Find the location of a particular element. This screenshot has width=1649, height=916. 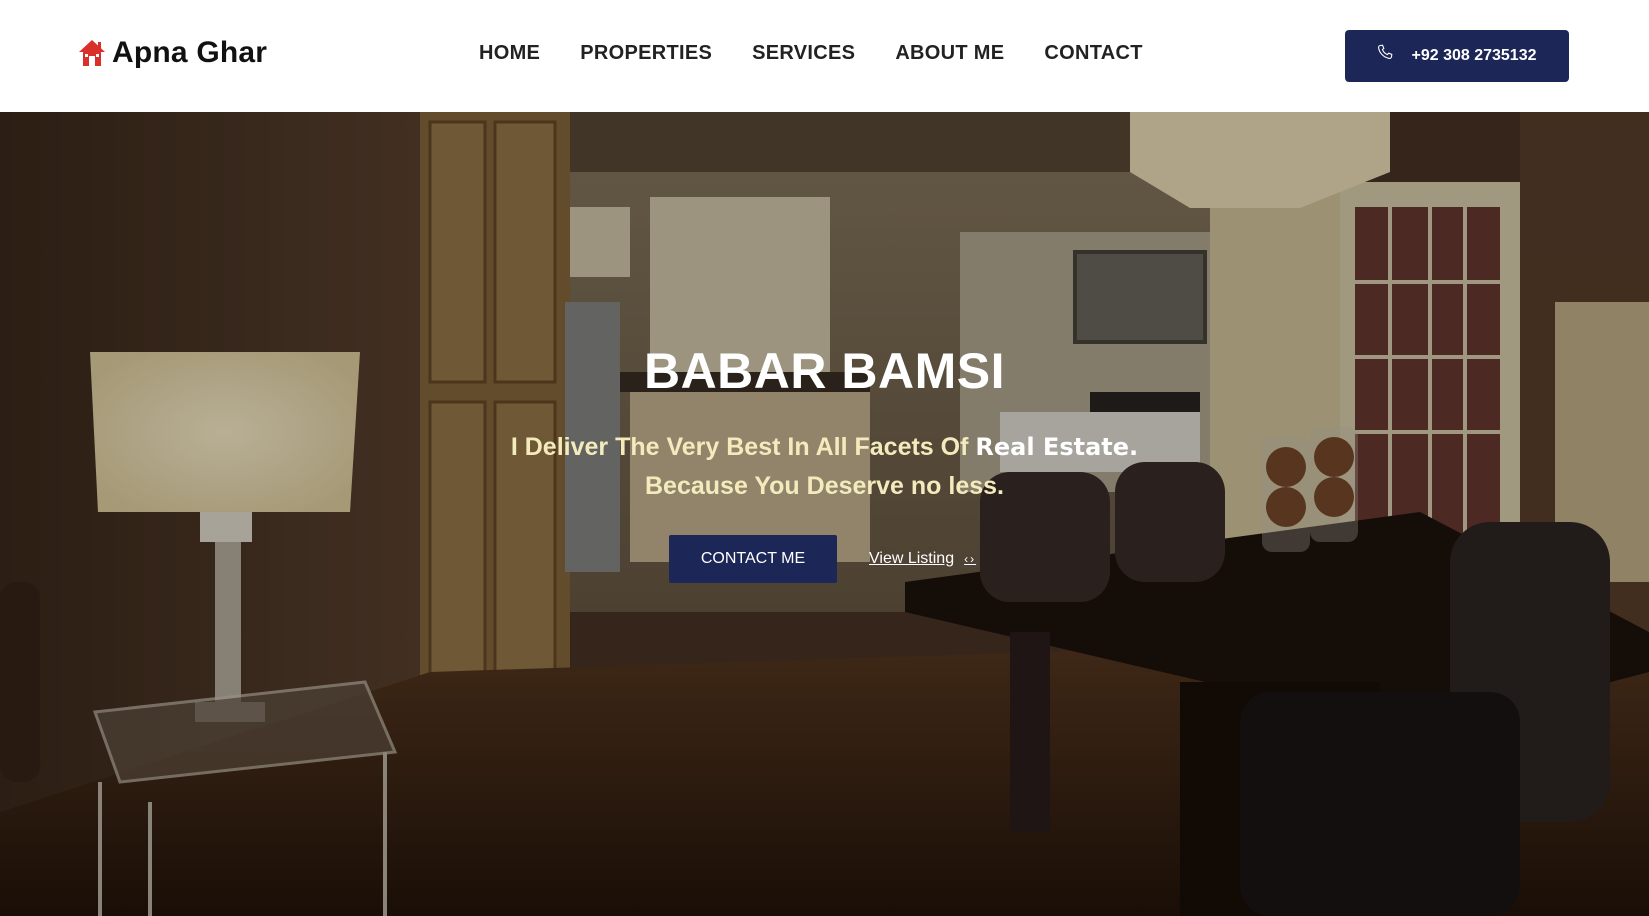

hero-actions: CONTACT ME View Listing ‹› is located at coordinates (822, 559).